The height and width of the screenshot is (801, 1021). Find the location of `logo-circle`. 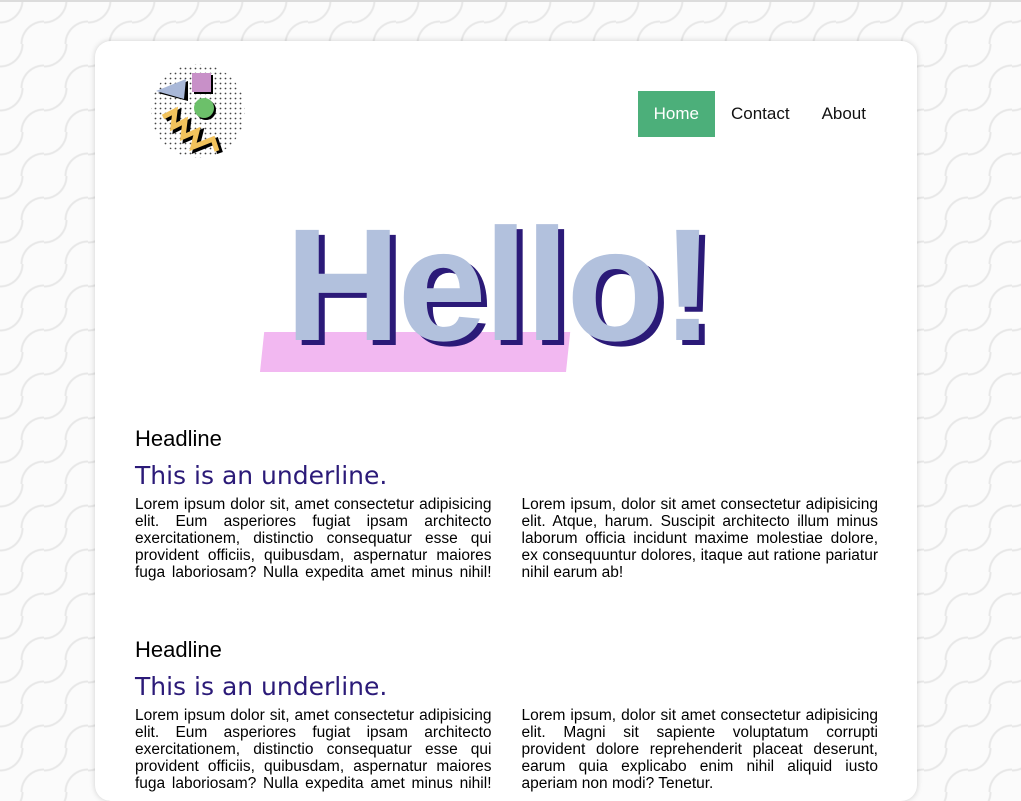

logo-circle is located at coordinates (204, 108).